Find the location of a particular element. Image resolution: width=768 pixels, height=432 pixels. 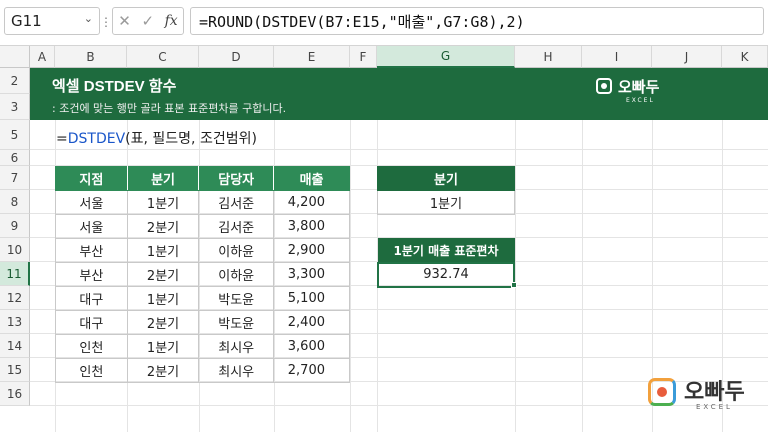

table-row: 서울 2분기 김서준 3,800 is located at coordinates (202, 226).